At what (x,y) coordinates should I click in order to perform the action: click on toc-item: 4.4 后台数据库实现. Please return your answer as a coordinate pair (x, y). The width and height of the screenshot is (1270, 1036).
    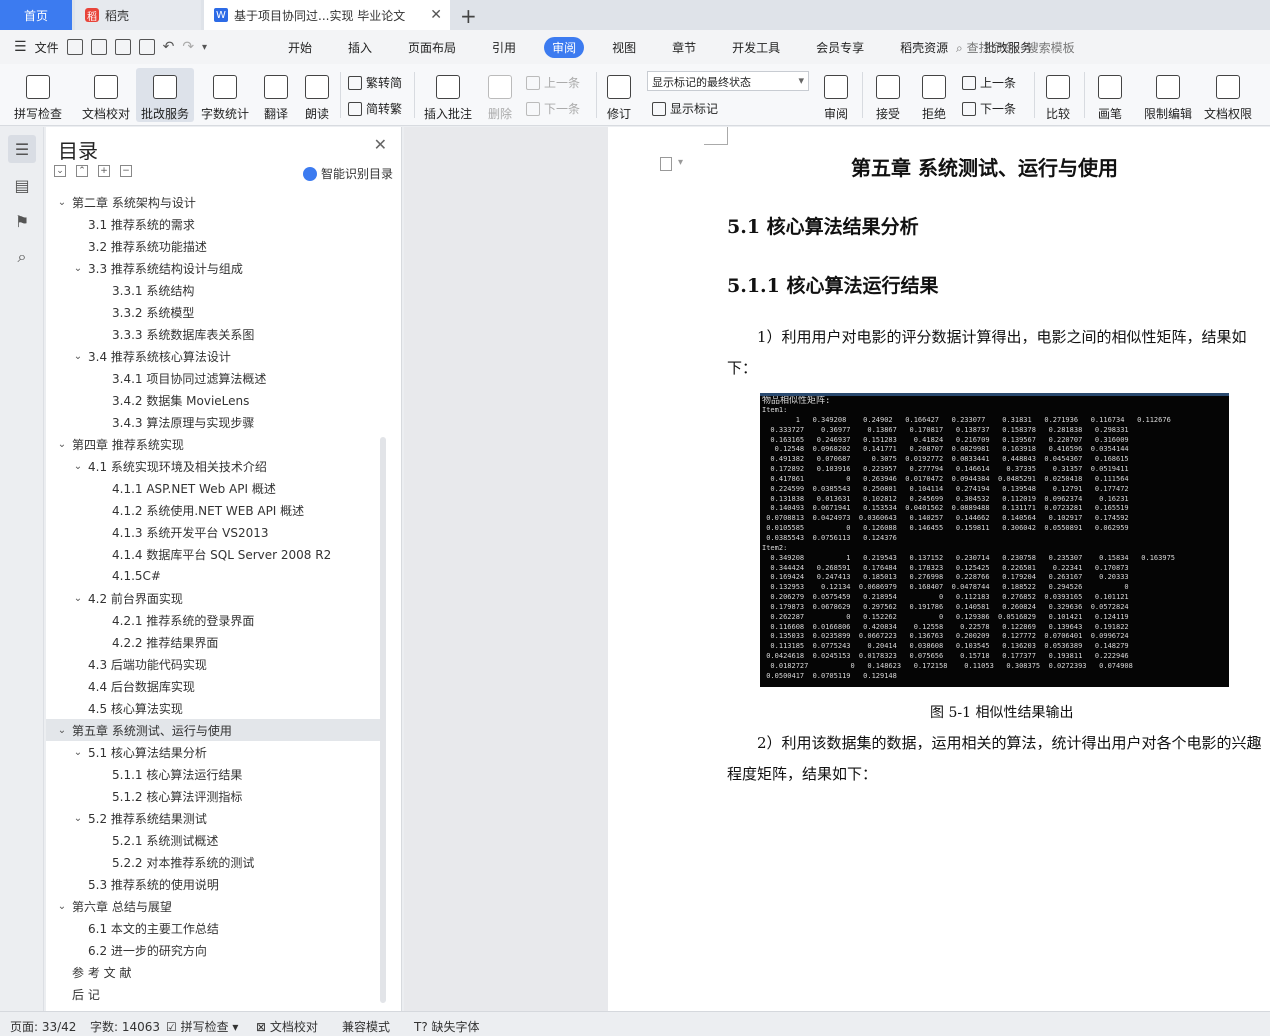
    Looking at the image, I should click on (213, 686).